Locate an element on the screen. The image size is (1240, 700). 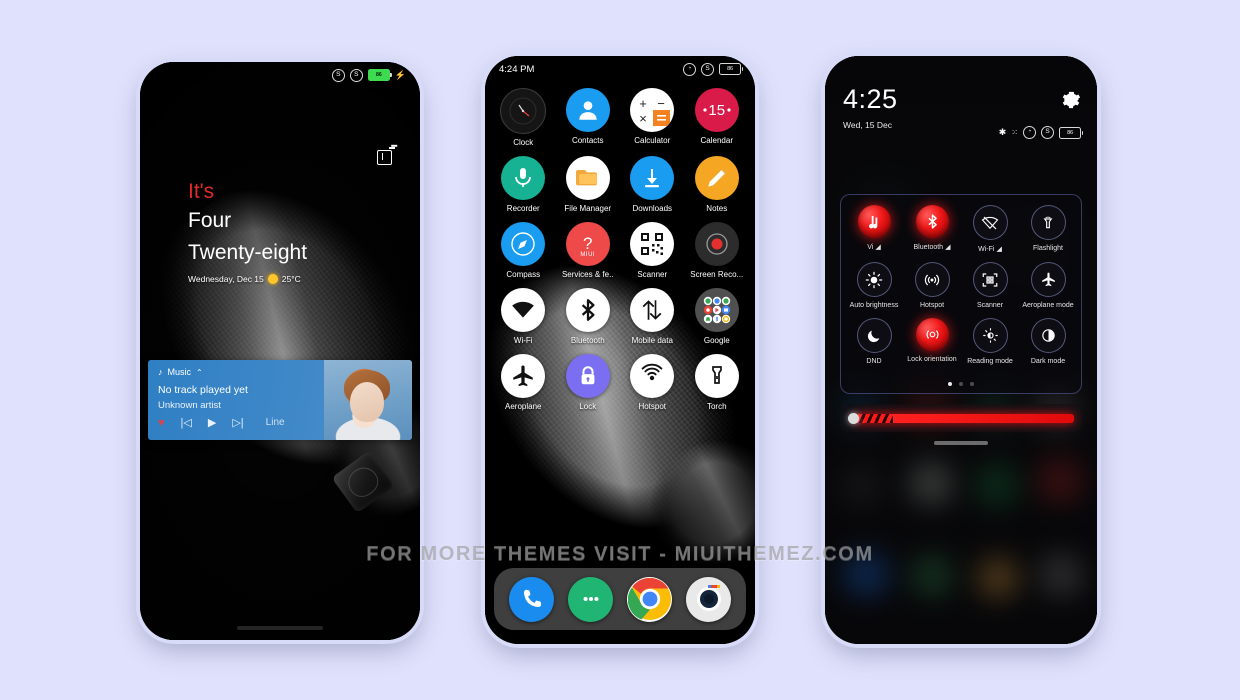
hotspot-icon is located at coordinates (932, 279).